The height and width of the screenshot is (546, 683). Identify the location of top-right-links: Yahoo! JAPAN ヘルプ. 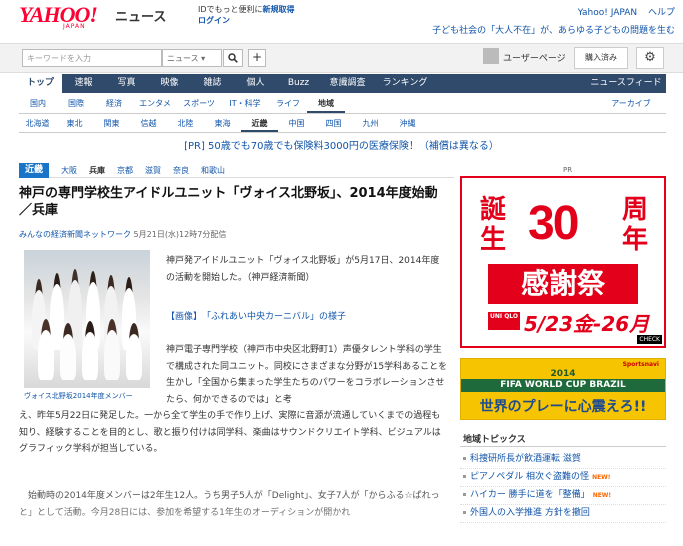
(622, 11).